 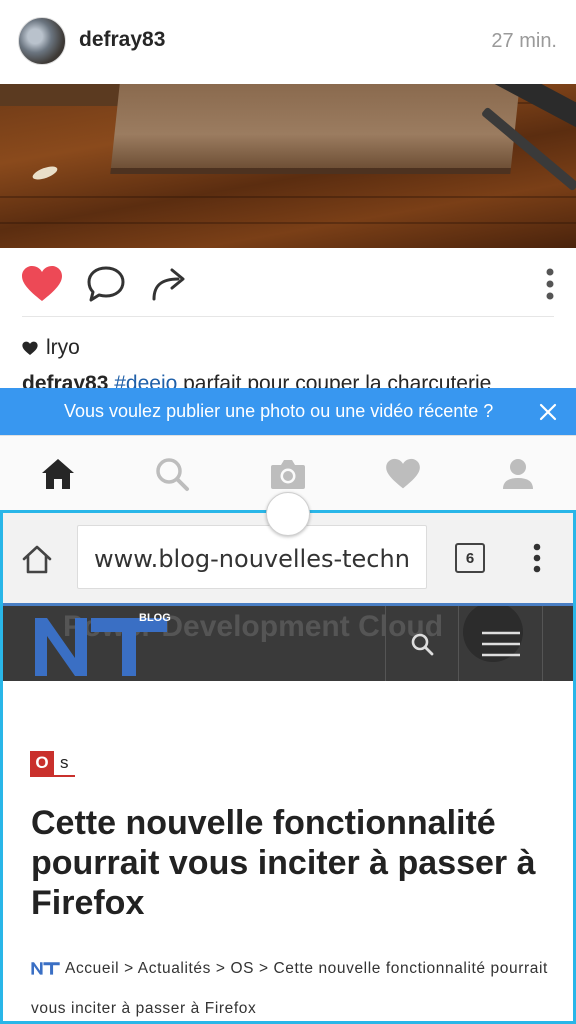 What do you see at coordinates (288, 316) in the screenshot?
I see `divider` at bounding box center [288, 316].